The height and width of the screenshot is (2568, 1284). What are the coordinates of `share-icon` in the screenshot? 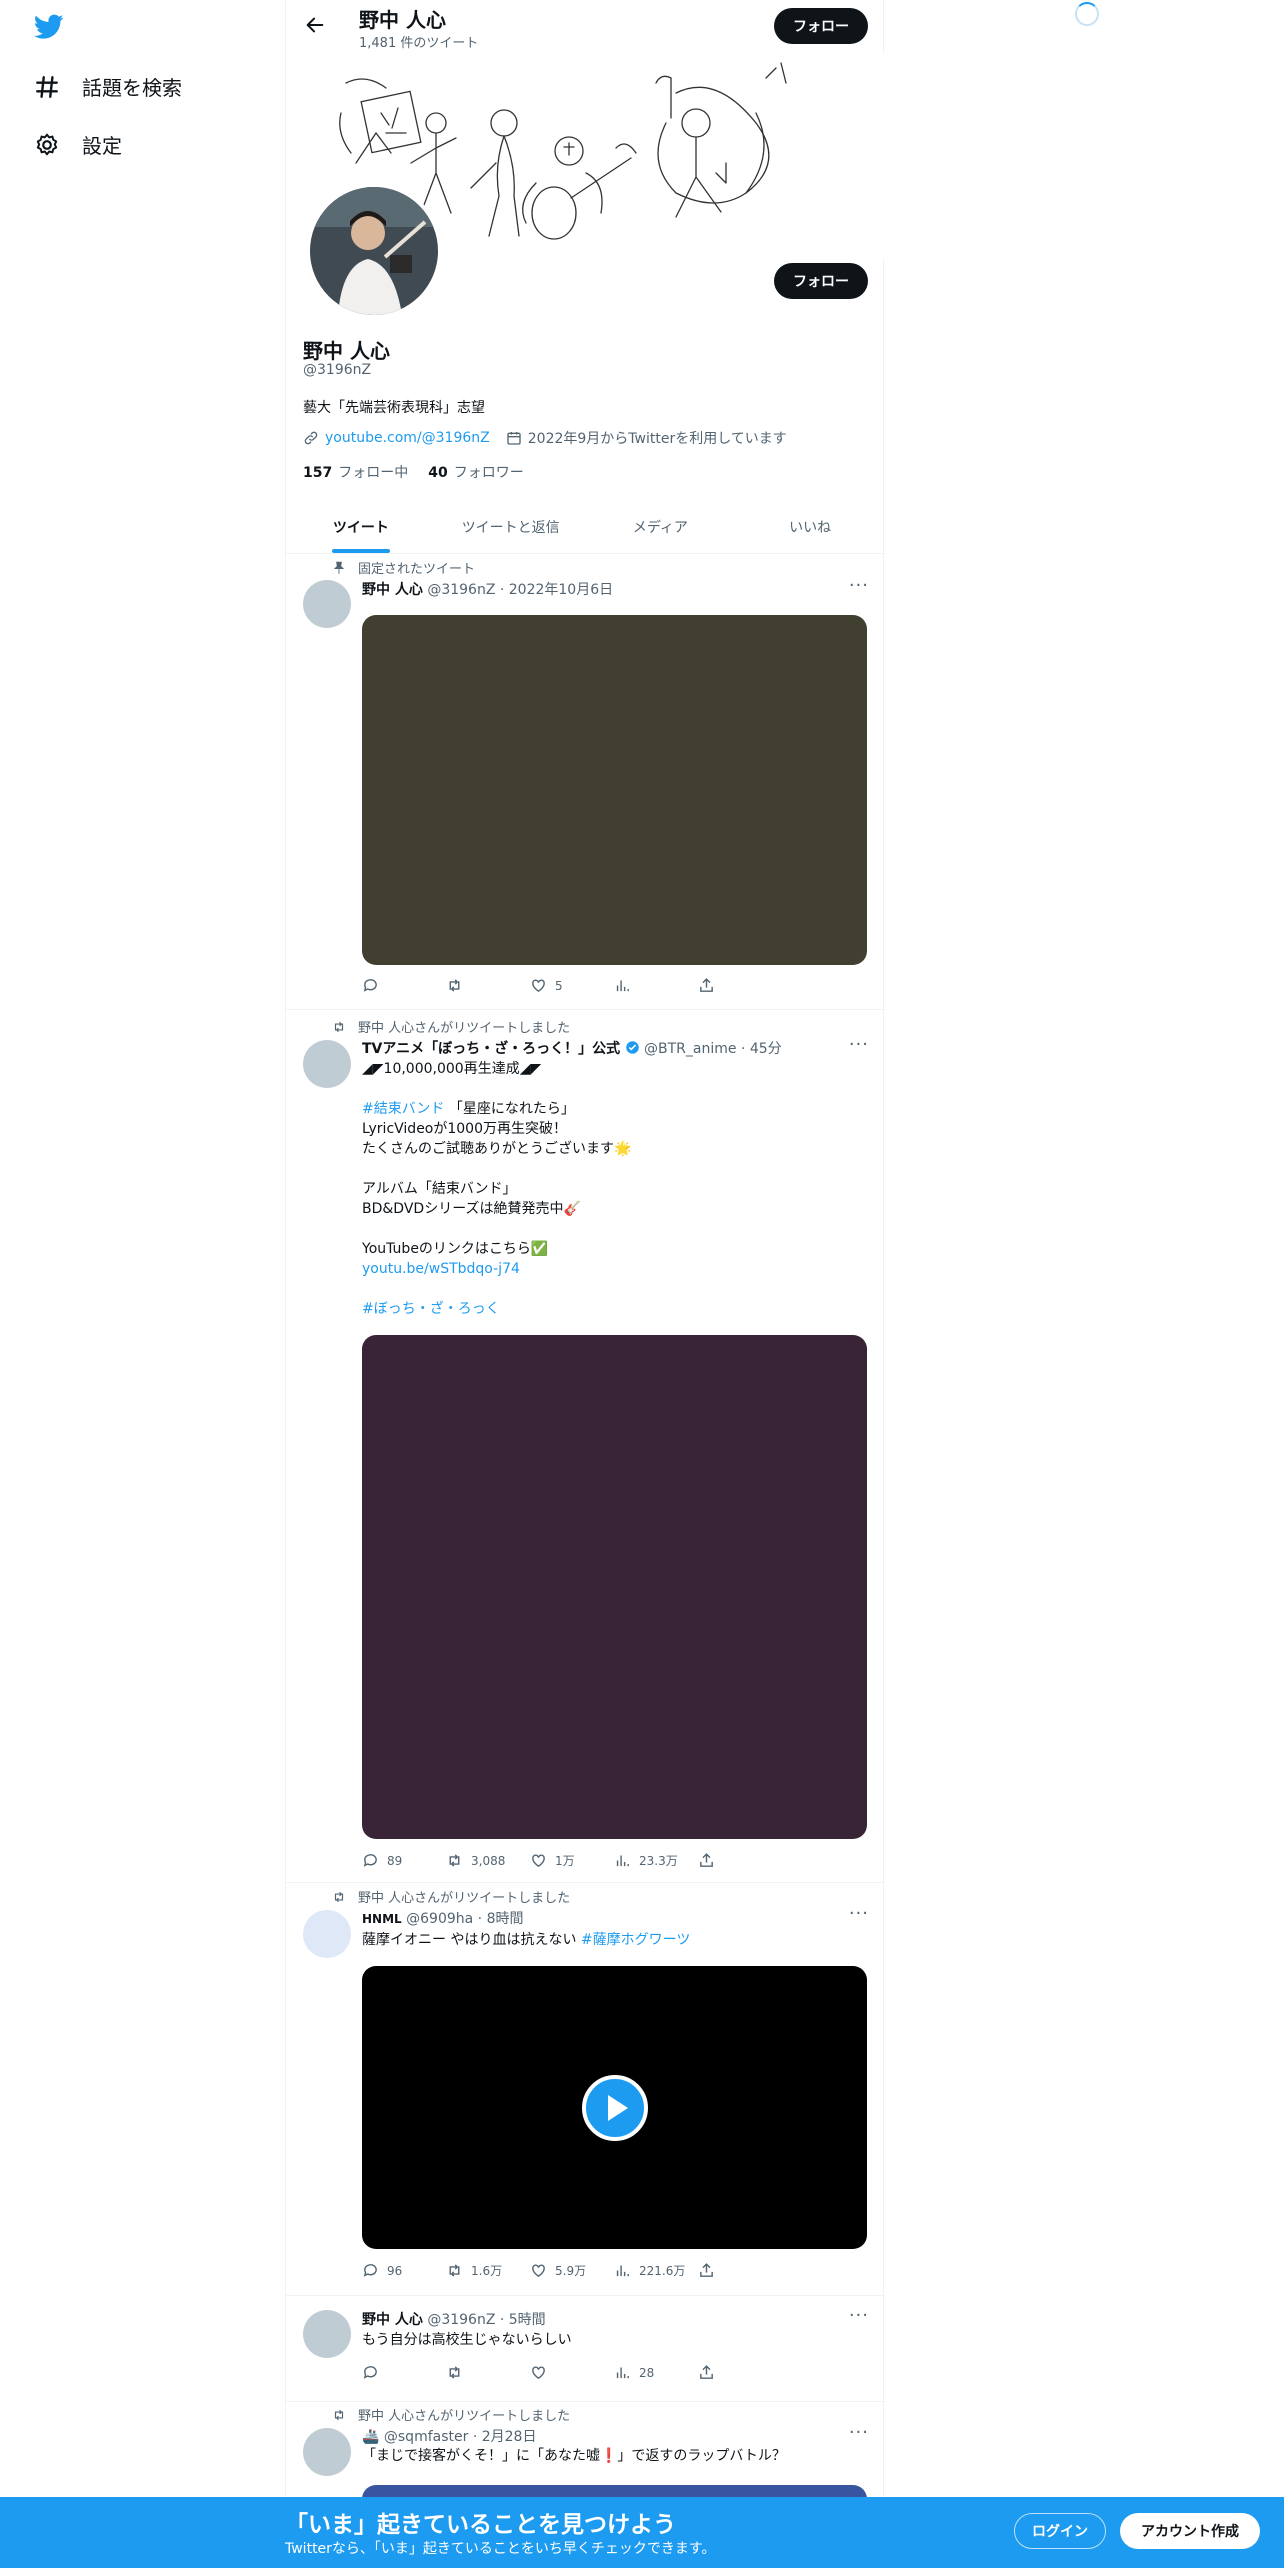 It's located at (706, 985).